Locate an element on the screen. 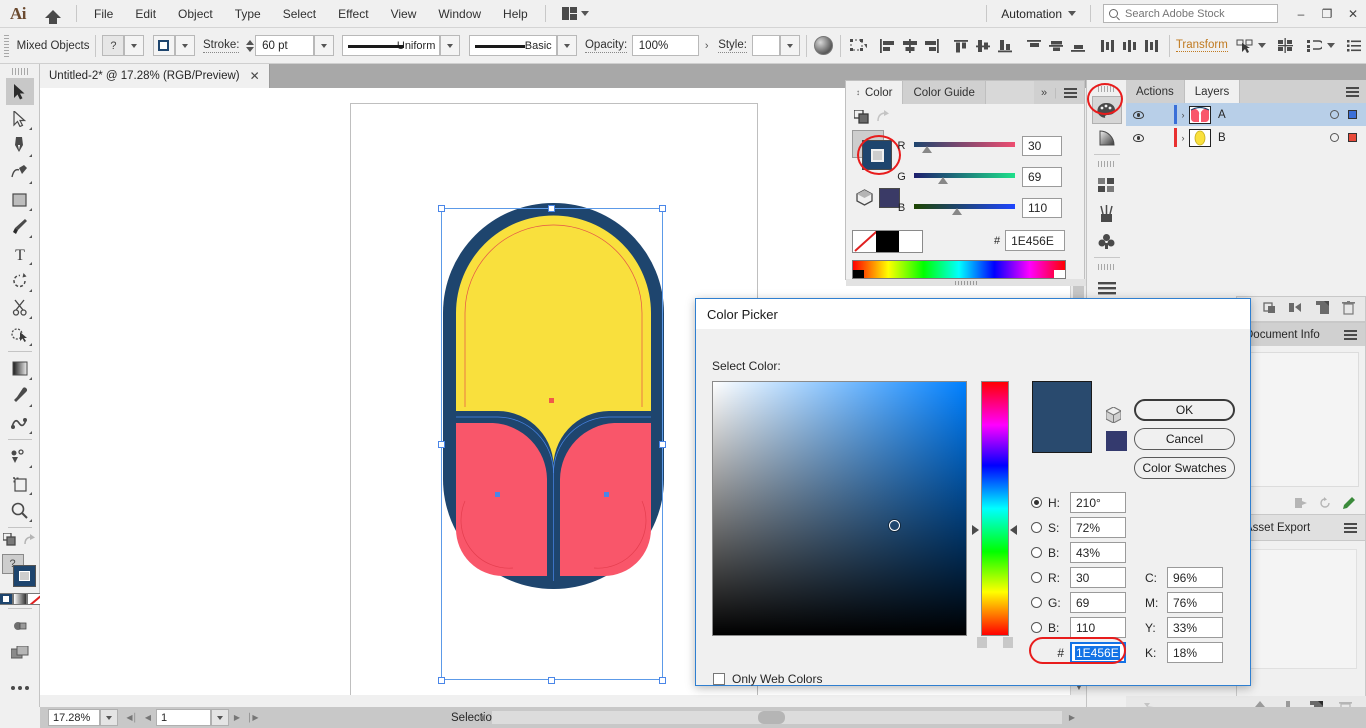  paintbrush-tool is located at coordinates (20, 226).